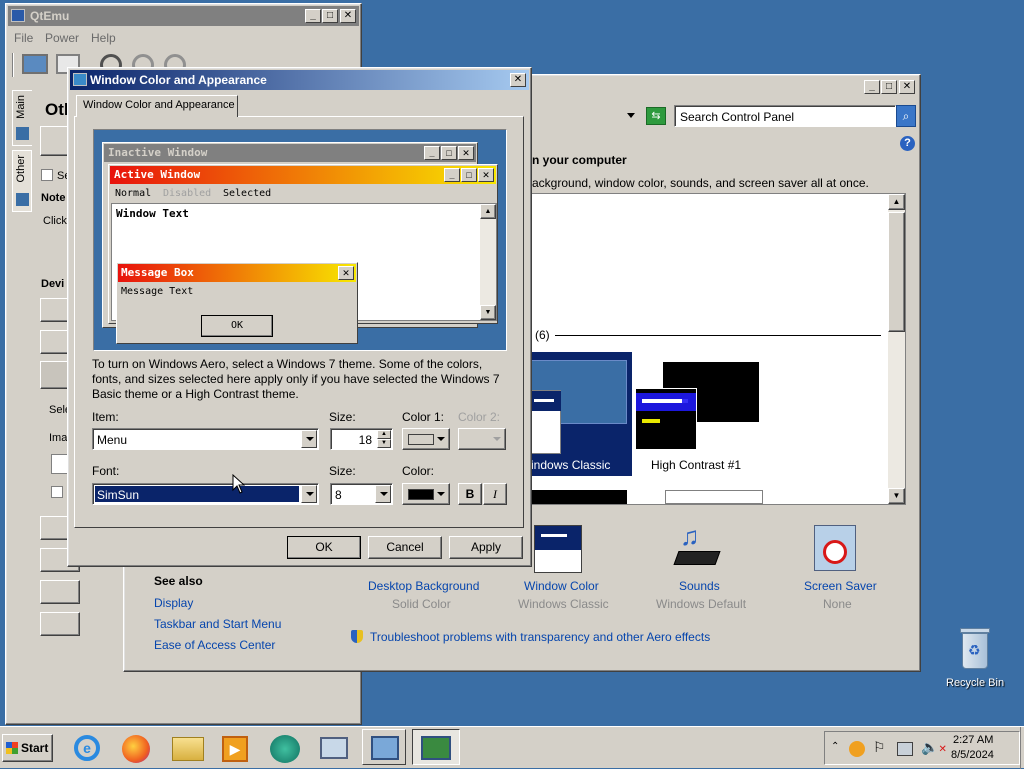  I want to click on no-sign, so click(835, 552).